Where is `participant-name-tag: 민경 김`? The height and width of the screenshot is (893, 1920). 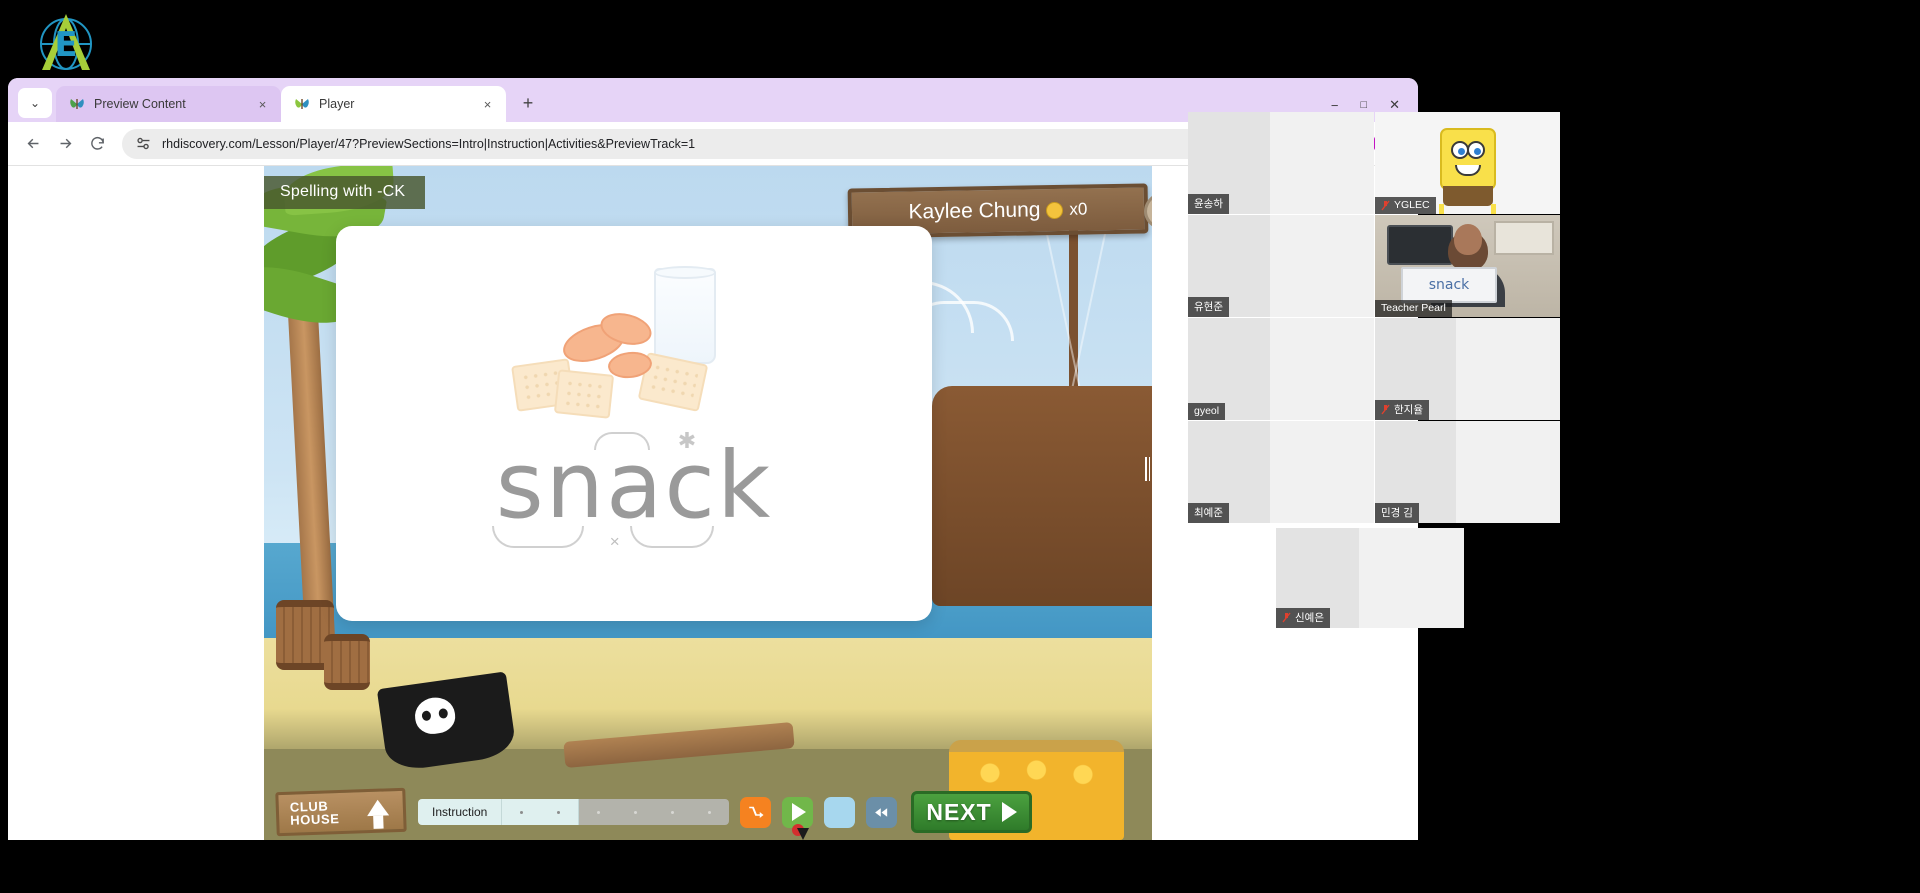
participant-name-tag: 민경 김 is located at coordinates (1397, 513).